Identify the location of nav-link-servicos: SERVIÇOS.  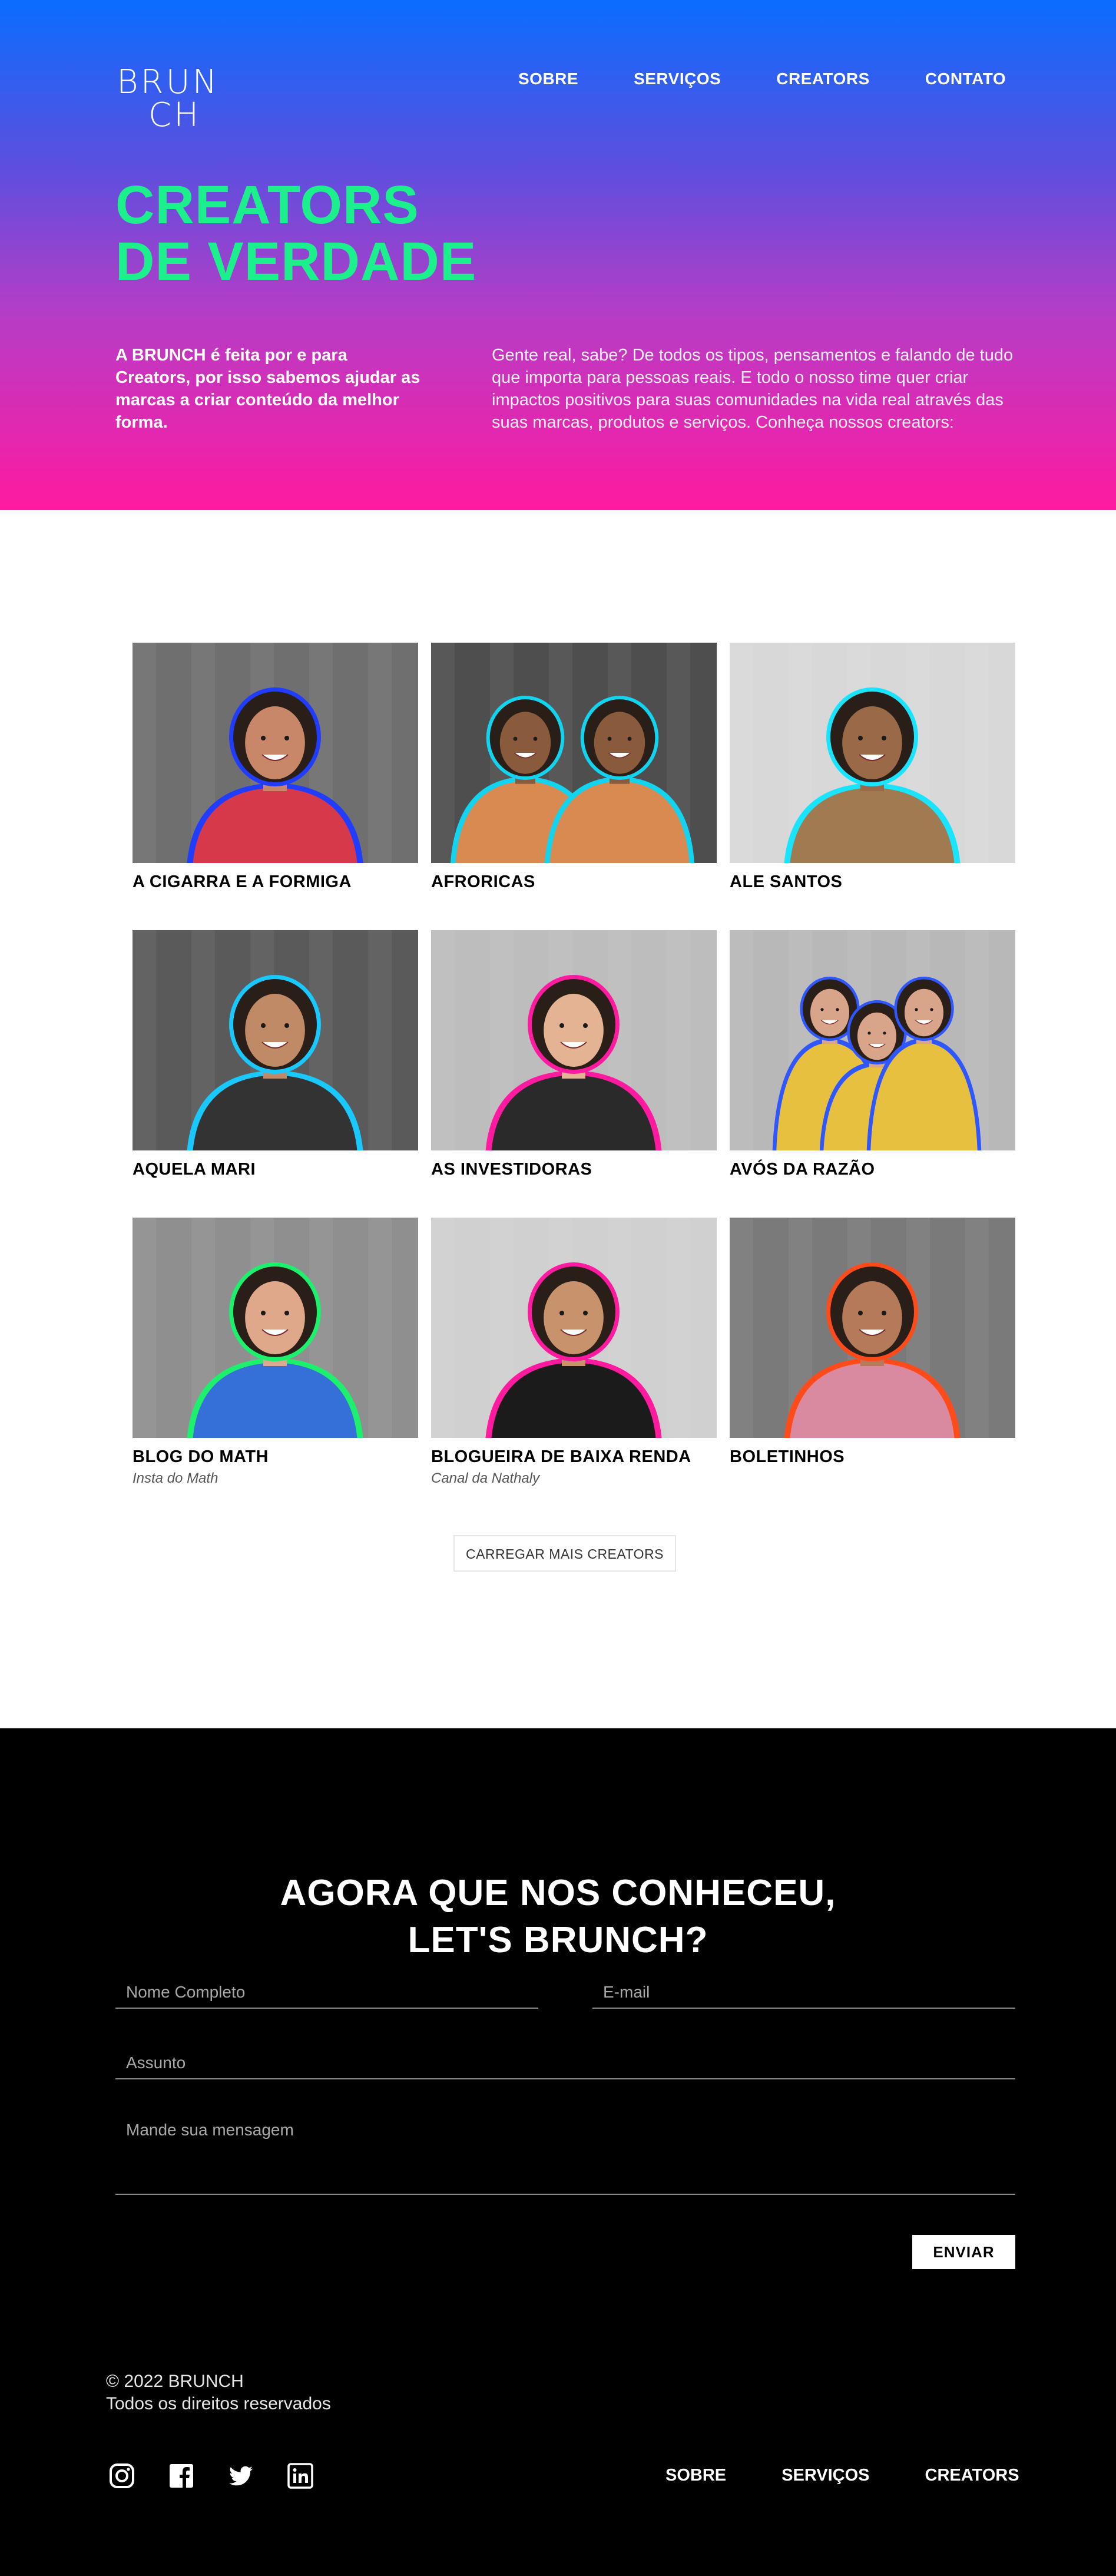
(677, 79).